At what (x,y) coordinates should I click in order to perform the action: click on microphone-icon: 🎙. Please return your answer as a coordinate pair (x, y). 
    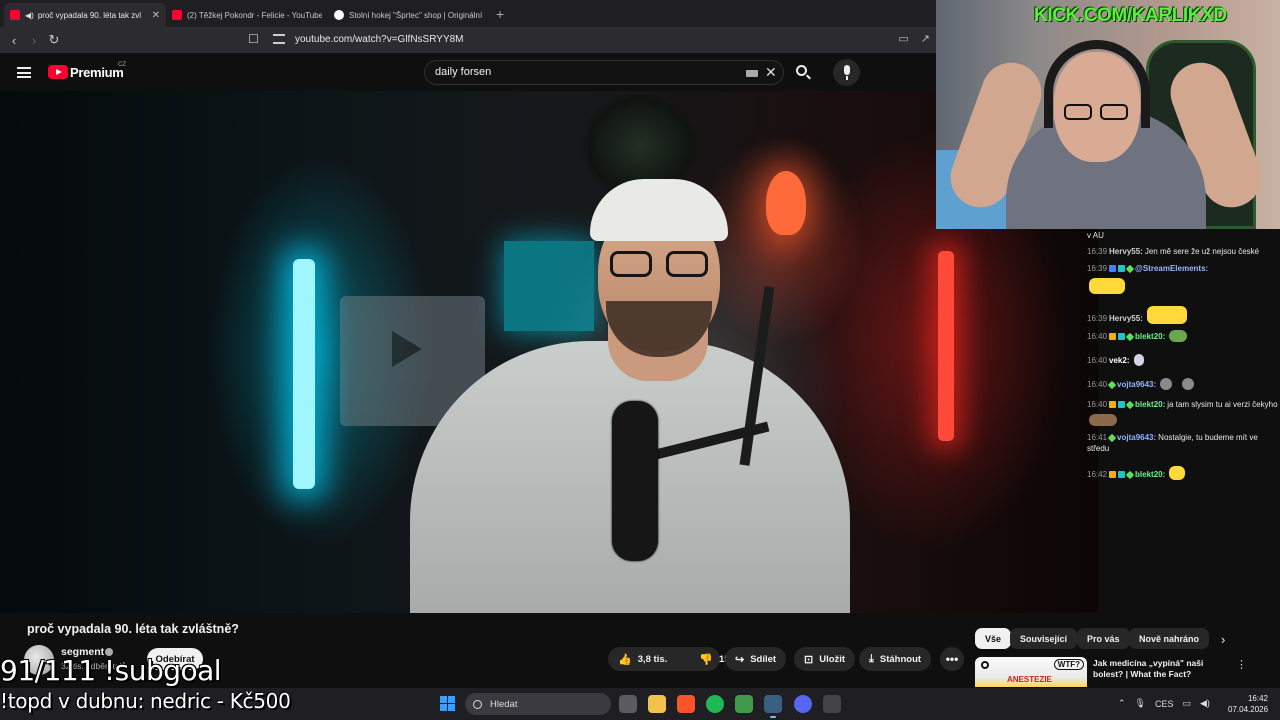
    Looking at the image, I should click on (1140, 703).